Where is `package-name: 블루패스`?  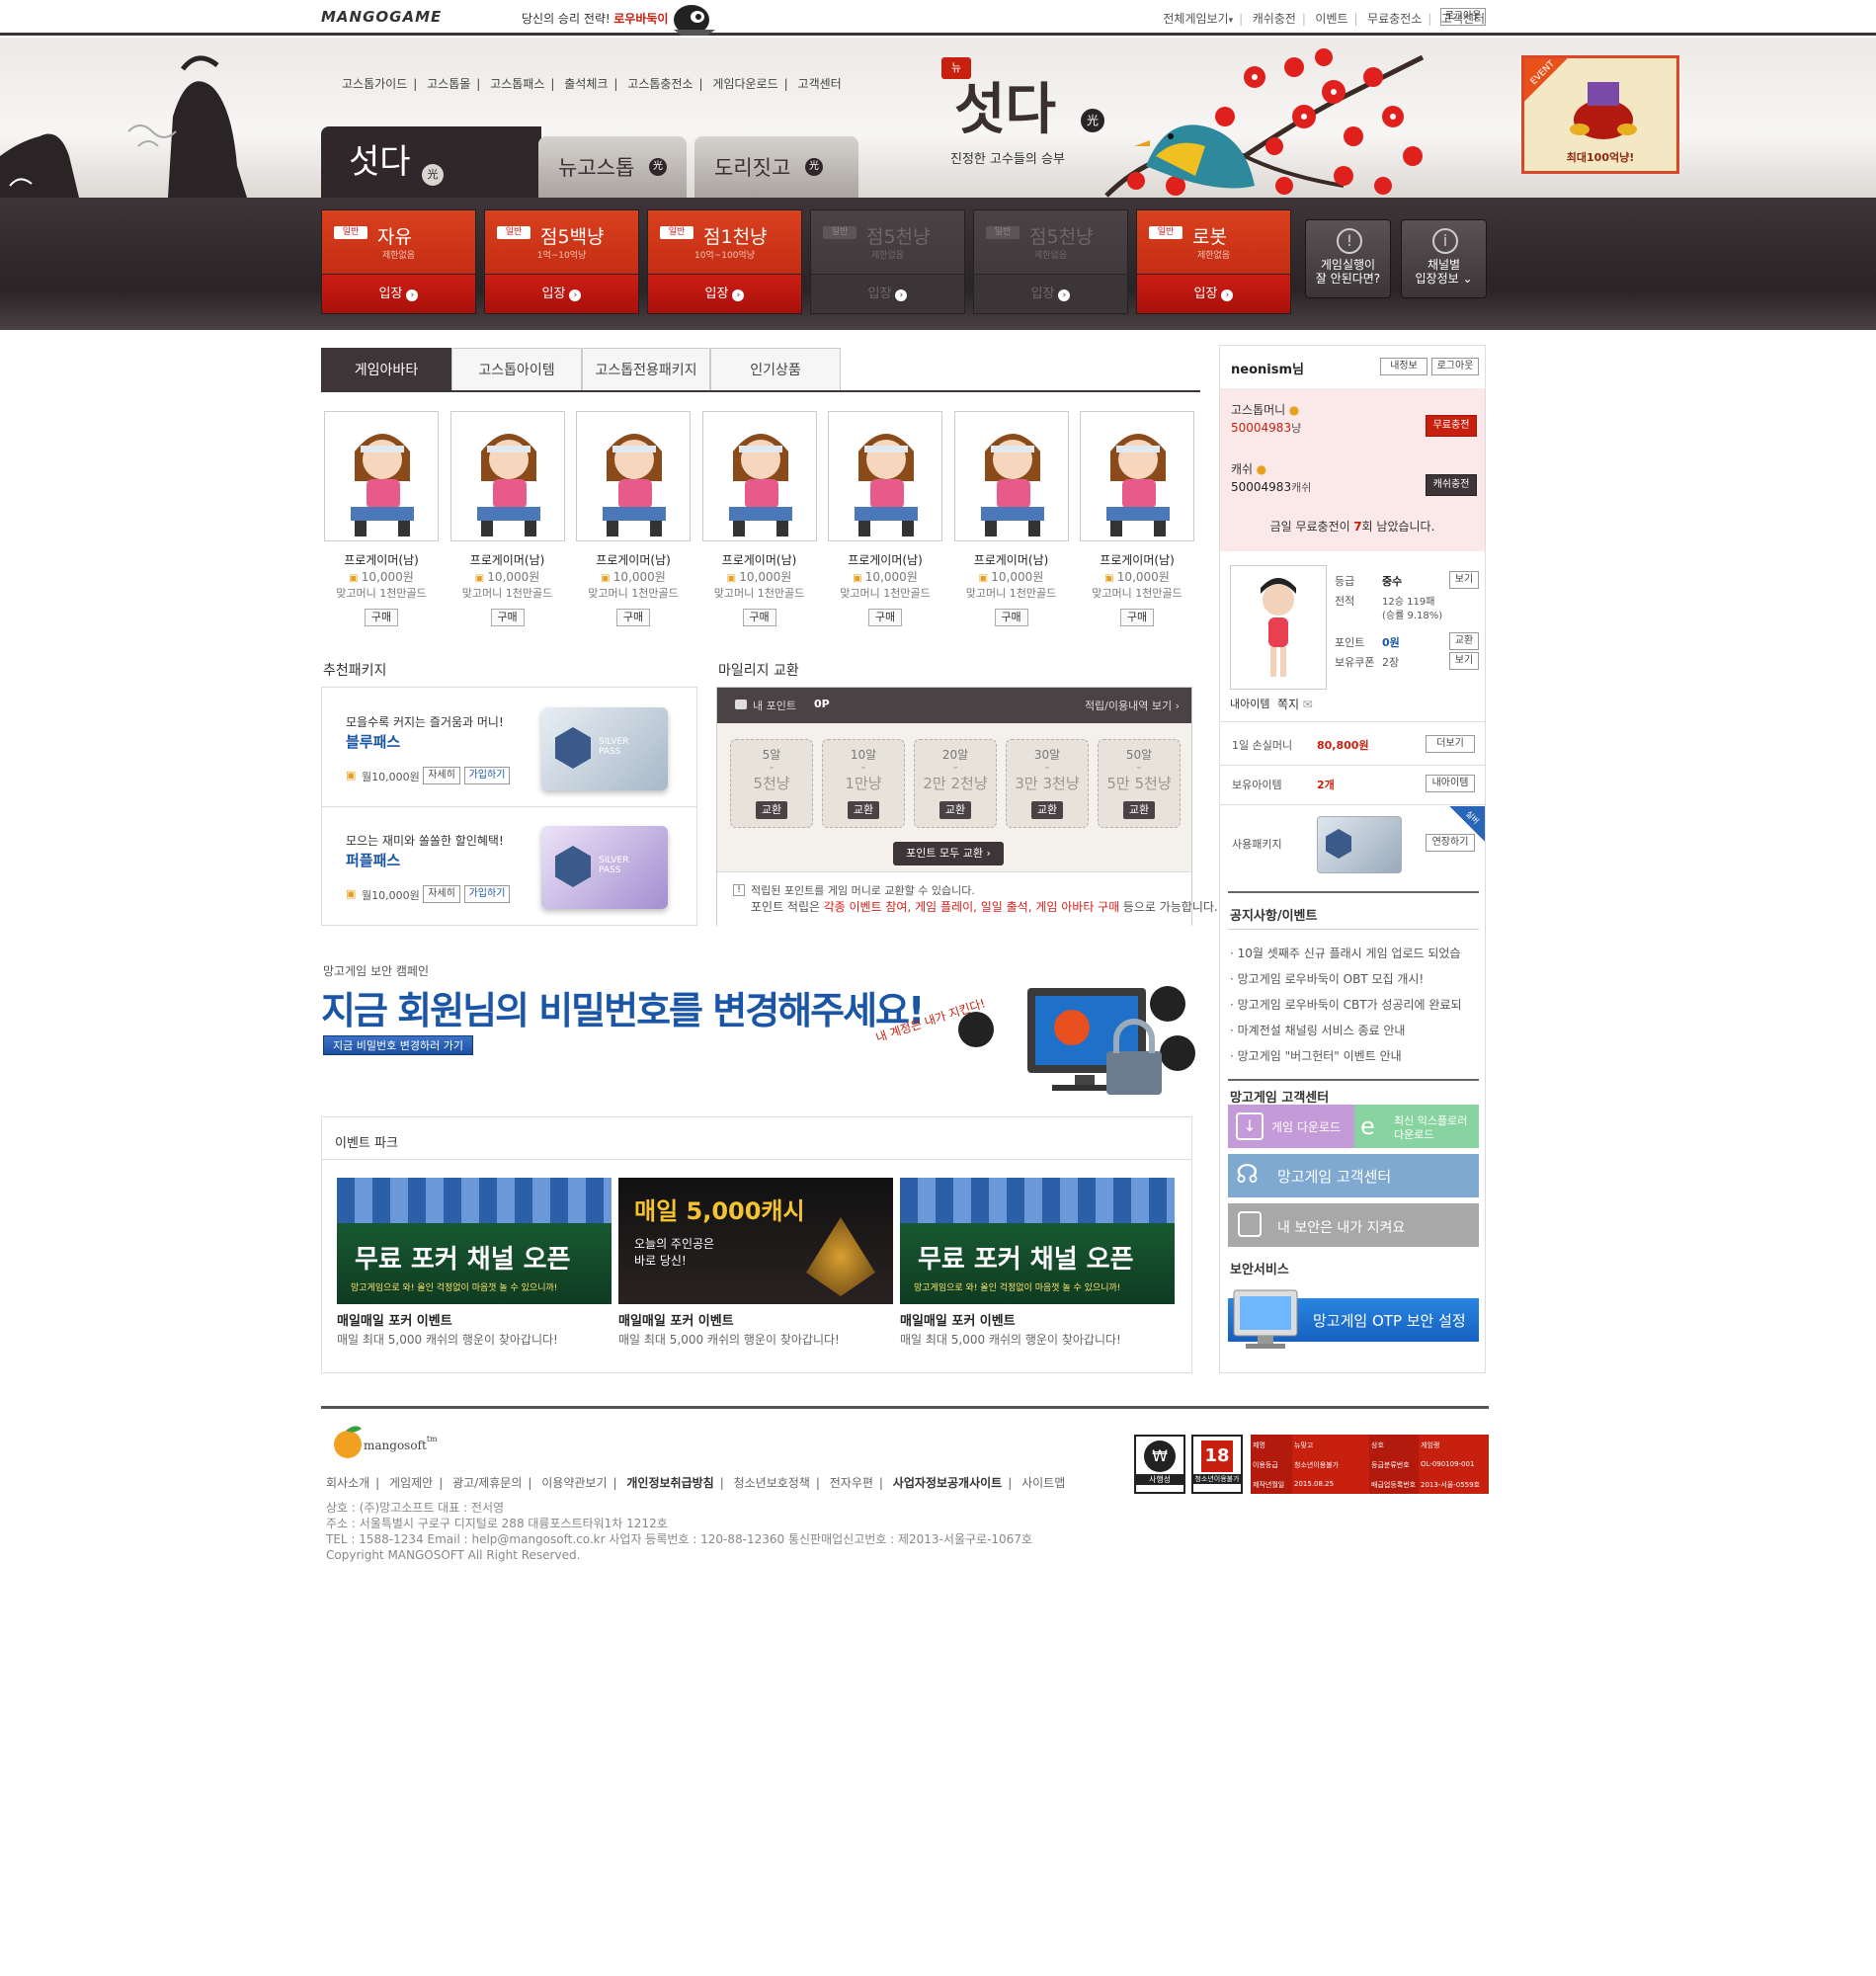 package-name: 블루패스 is located at coordinates (373, 741).